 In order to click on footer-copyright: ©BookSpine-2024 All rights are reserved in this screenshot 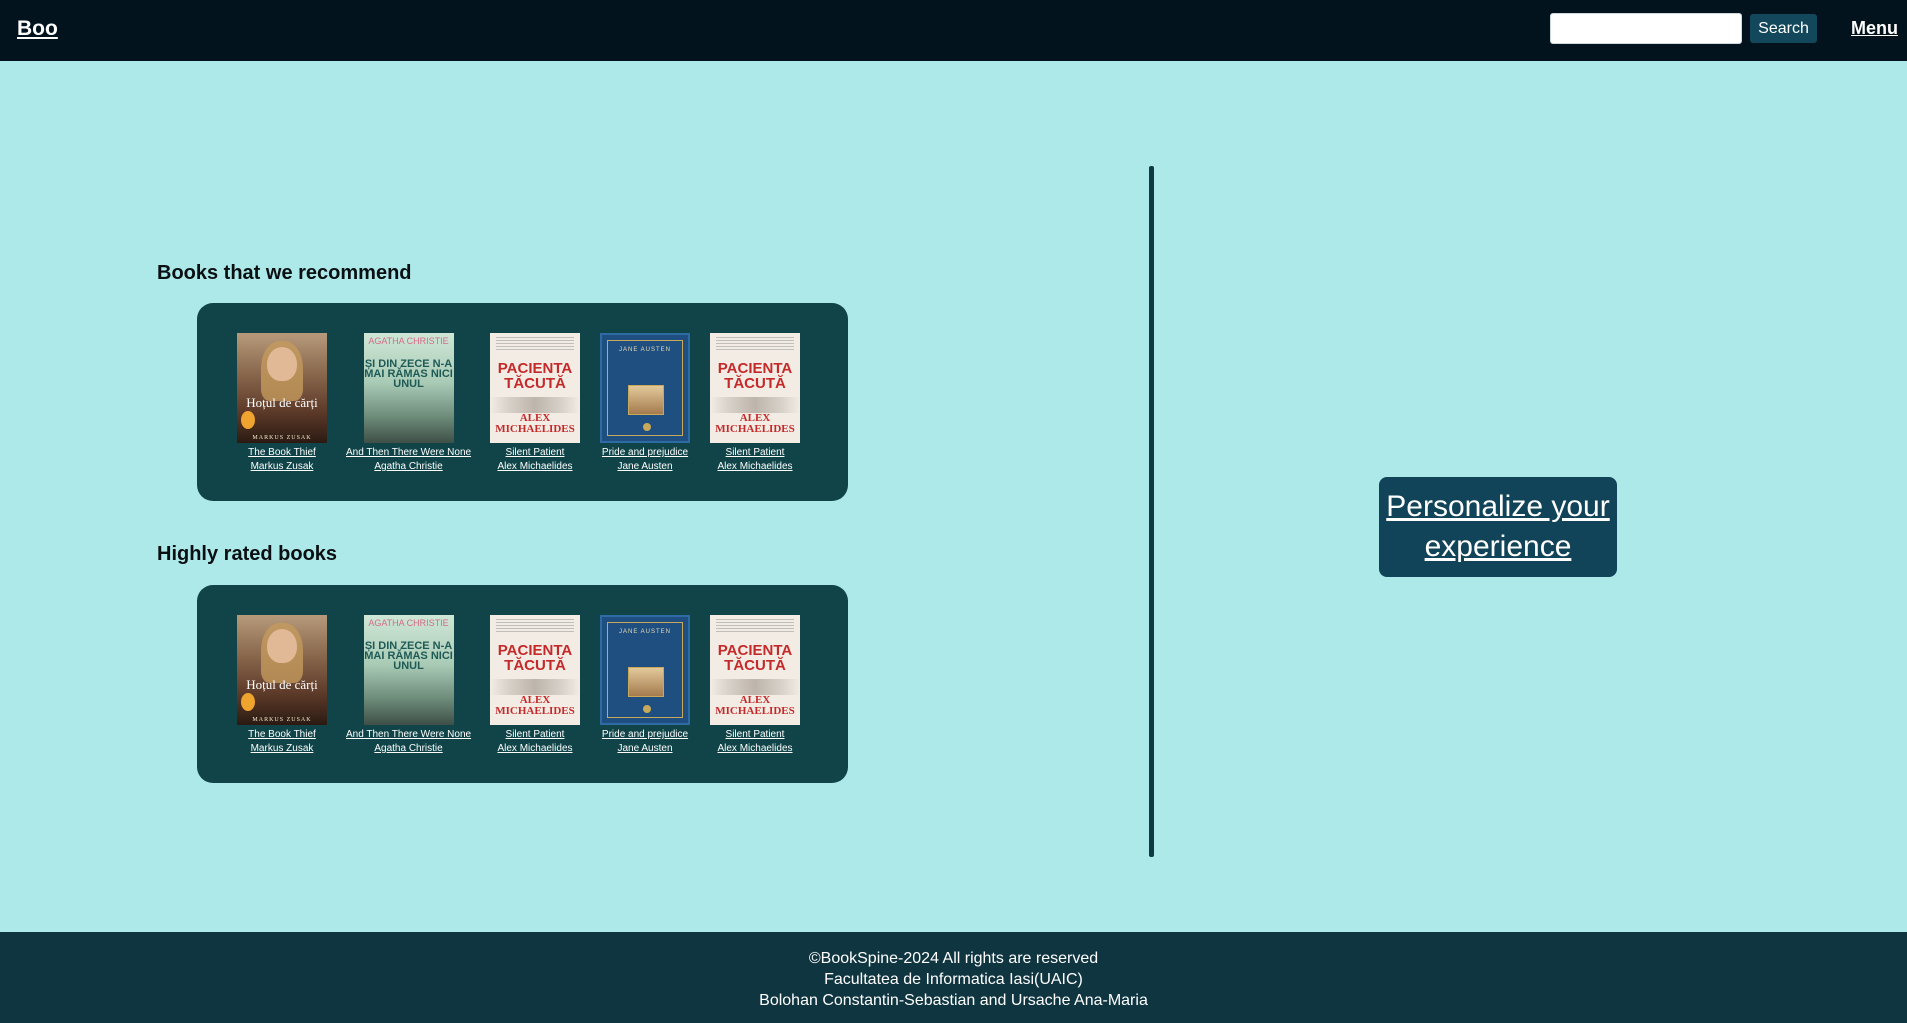, I will do `click(953, 958)`.